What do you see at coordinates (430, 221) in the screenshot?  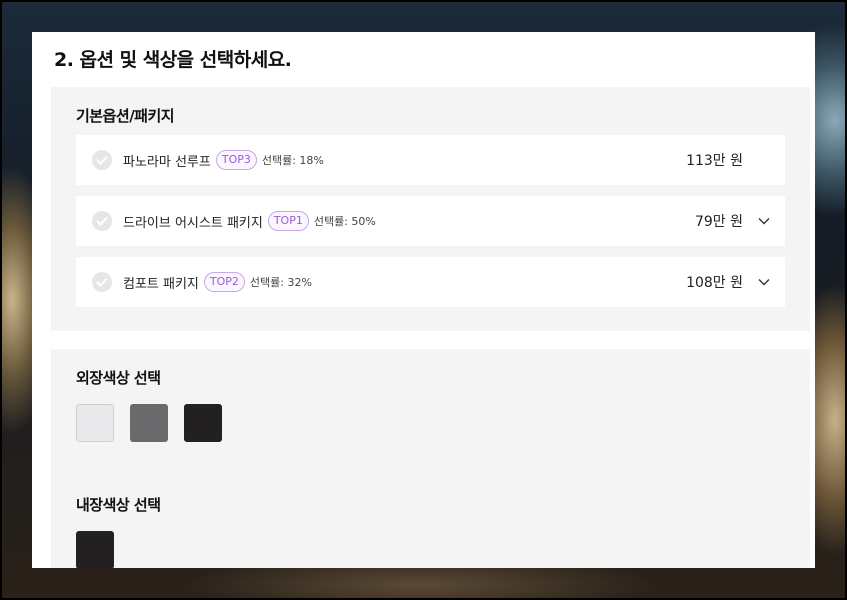 I see `option-row-drive-assist-package: 드라이브 어시스트 패키지 TOP1 선택률: 50% 79만 원` at bounding box center [430, 221].